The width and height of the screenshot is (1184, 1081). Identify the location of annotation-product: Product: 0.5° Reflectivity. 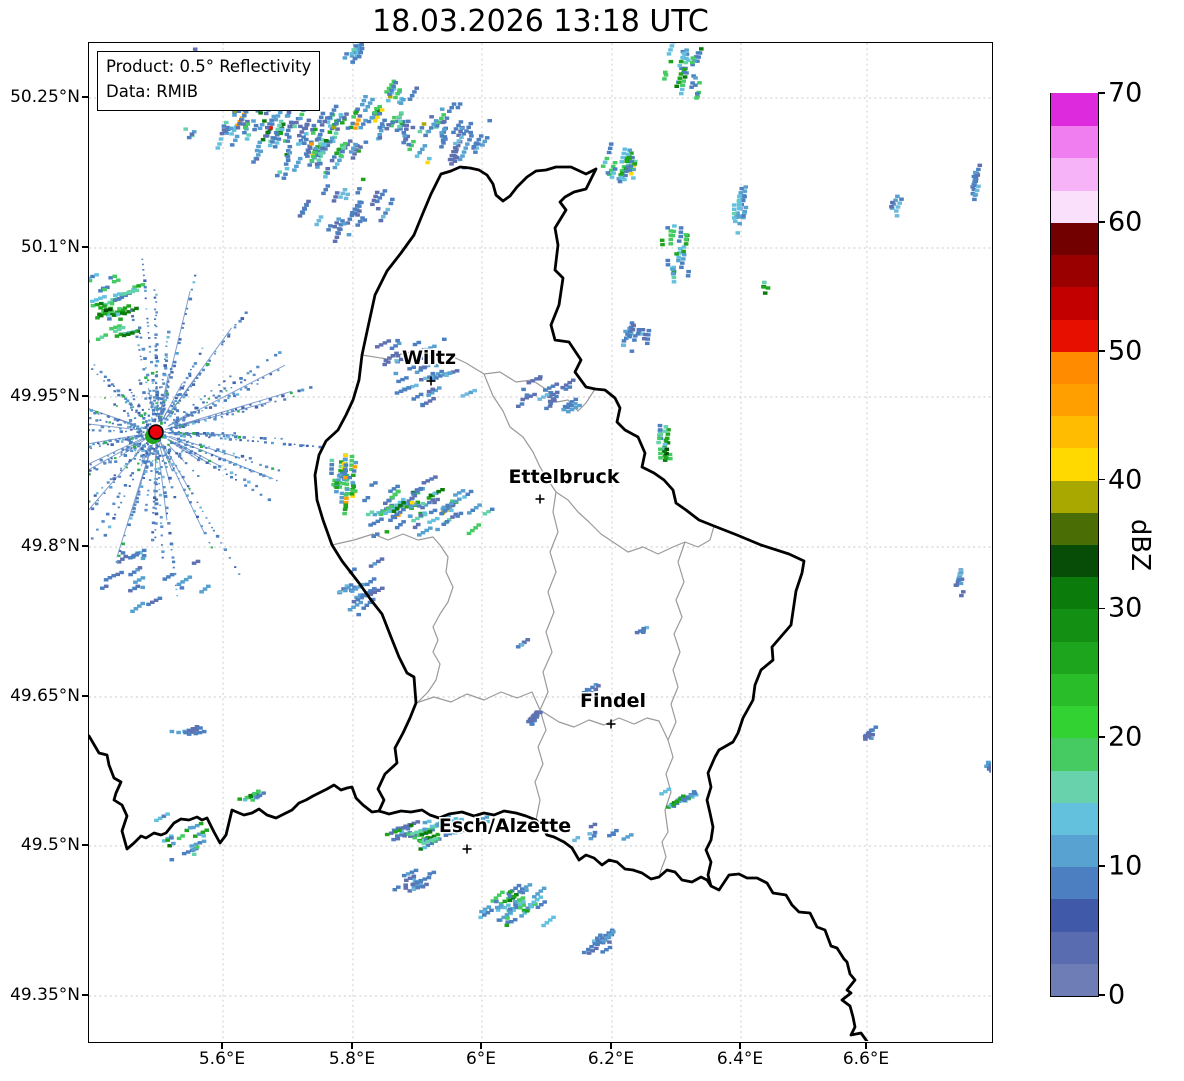
(209, 66).